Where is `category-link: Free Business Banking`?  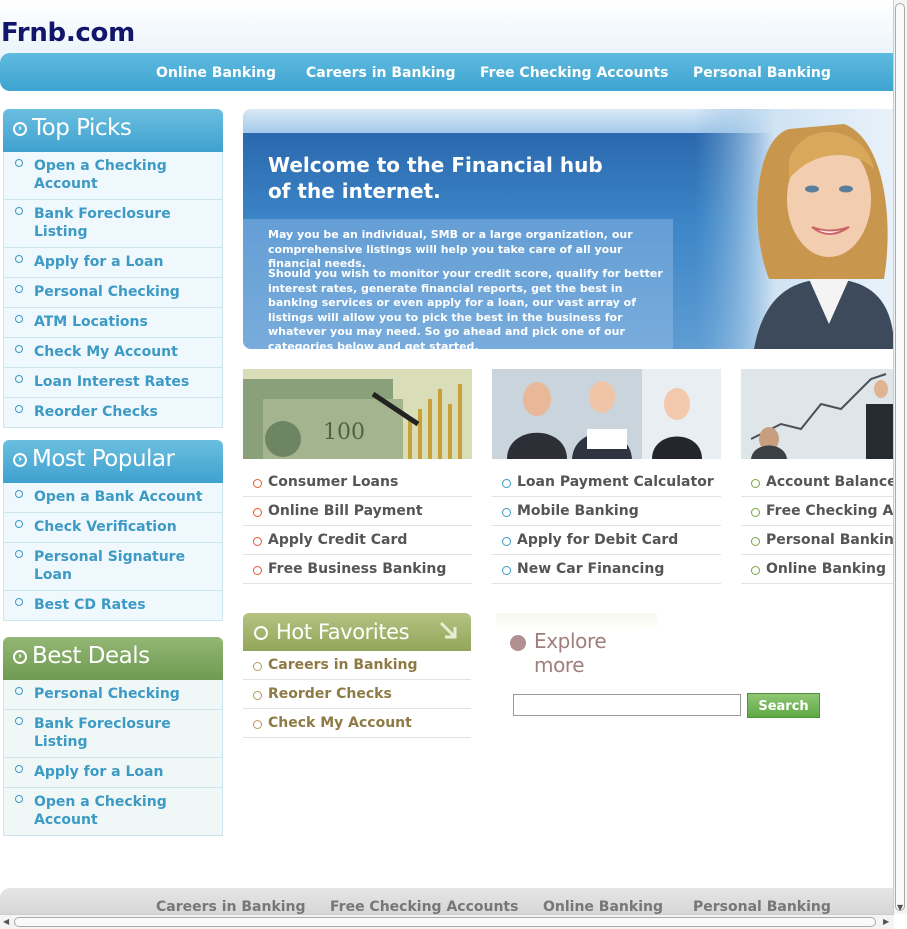 category-link: Free Business Banking is located at coordinates (357, 569).